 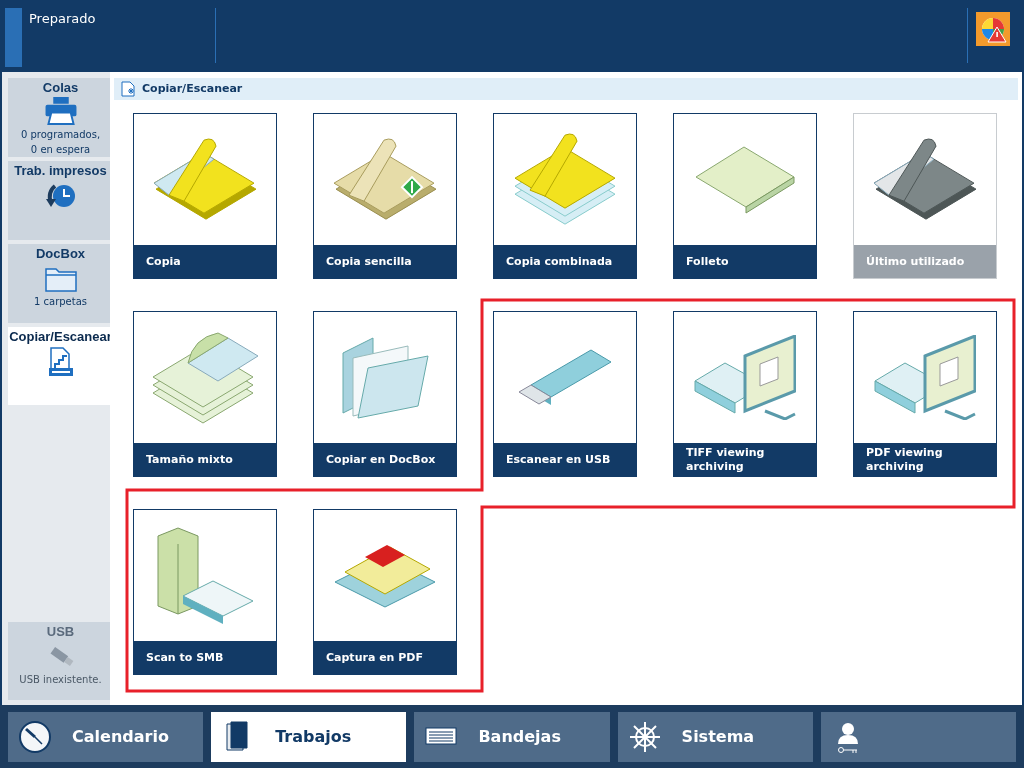 What do you see at coordinates (512, 737) in the screenshot?
I see `nav-tab: Bandejas` at bounding box center [512, 737].